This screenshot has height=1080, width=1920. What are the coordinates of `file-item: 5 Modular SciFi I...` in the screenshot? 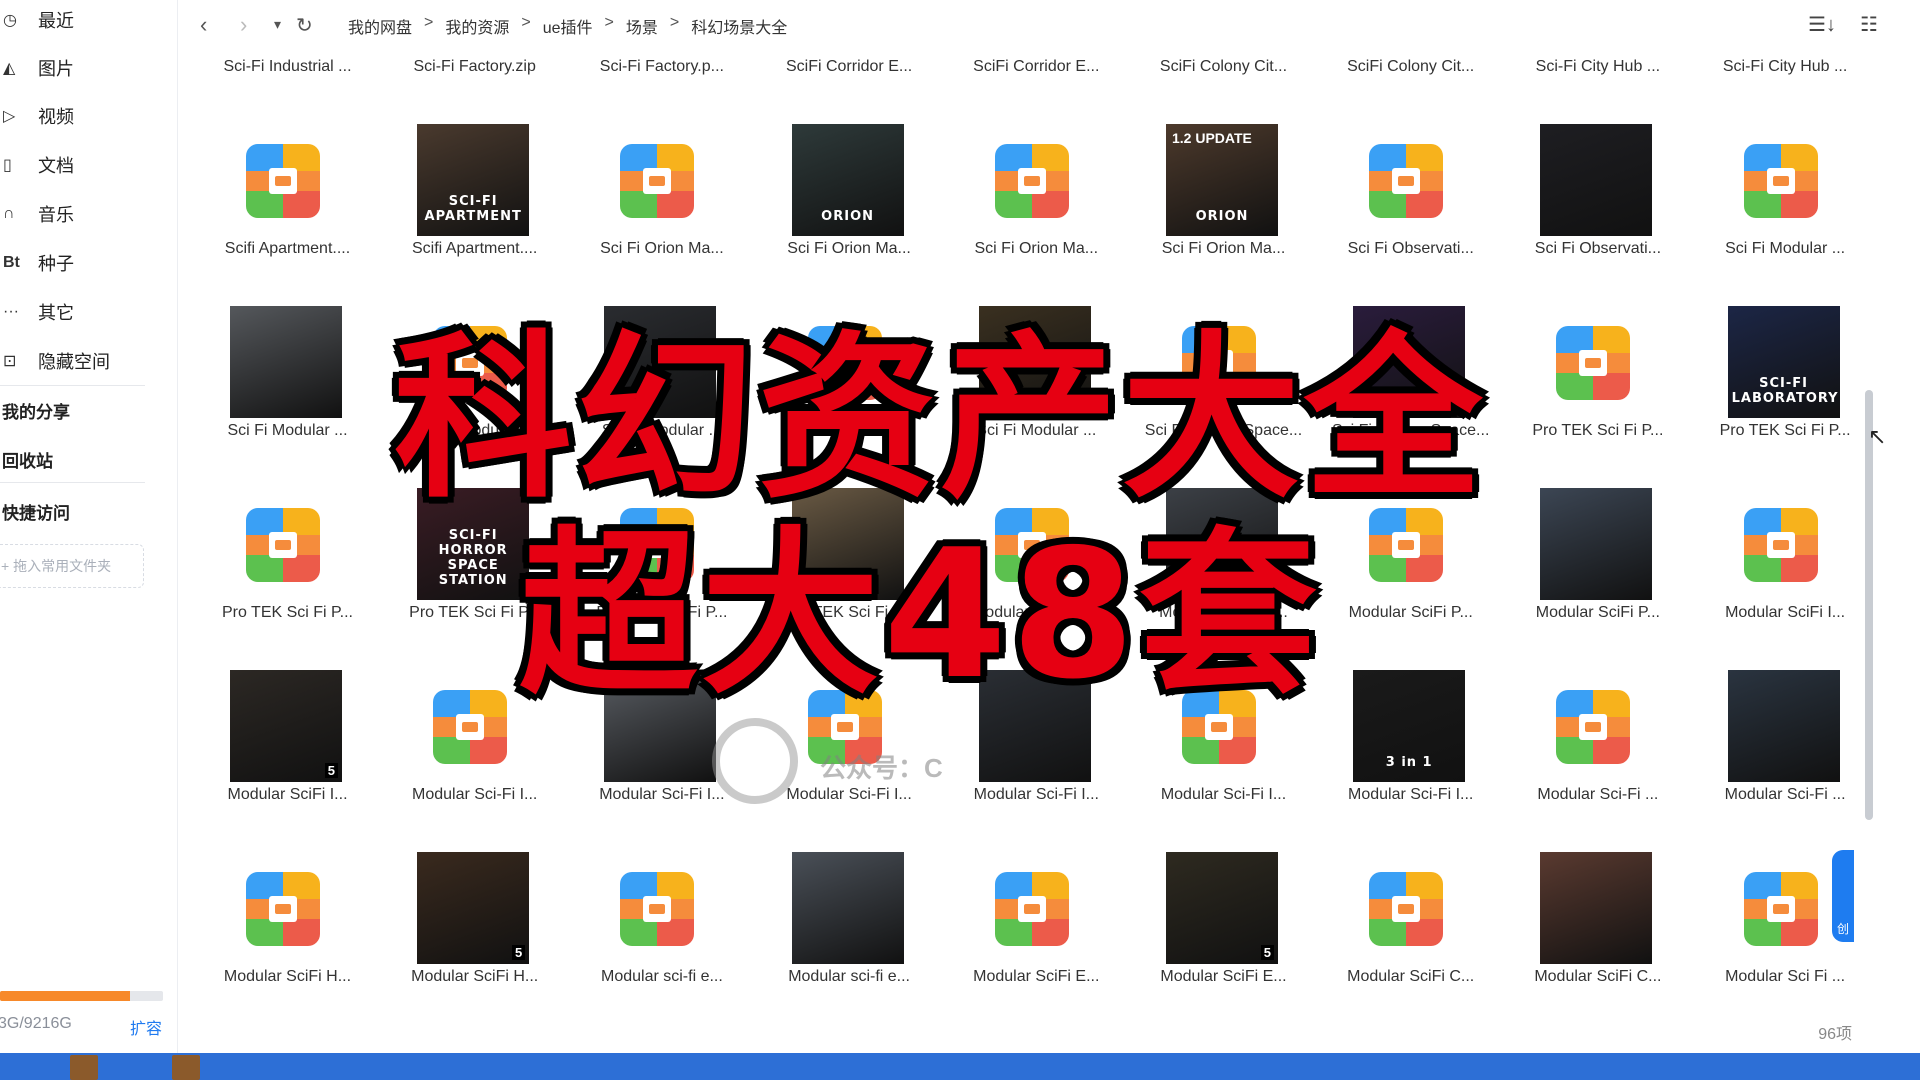 It's located at (287, 746).